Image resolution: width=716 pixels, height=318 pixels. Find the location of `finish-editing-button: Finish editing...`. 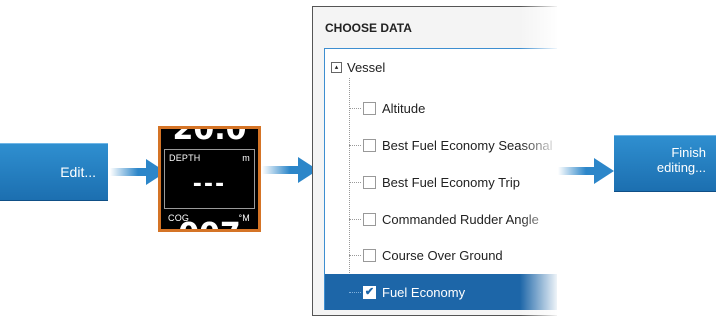

finish-editing-button: Finish editing... is located at coordinates (665, 163).